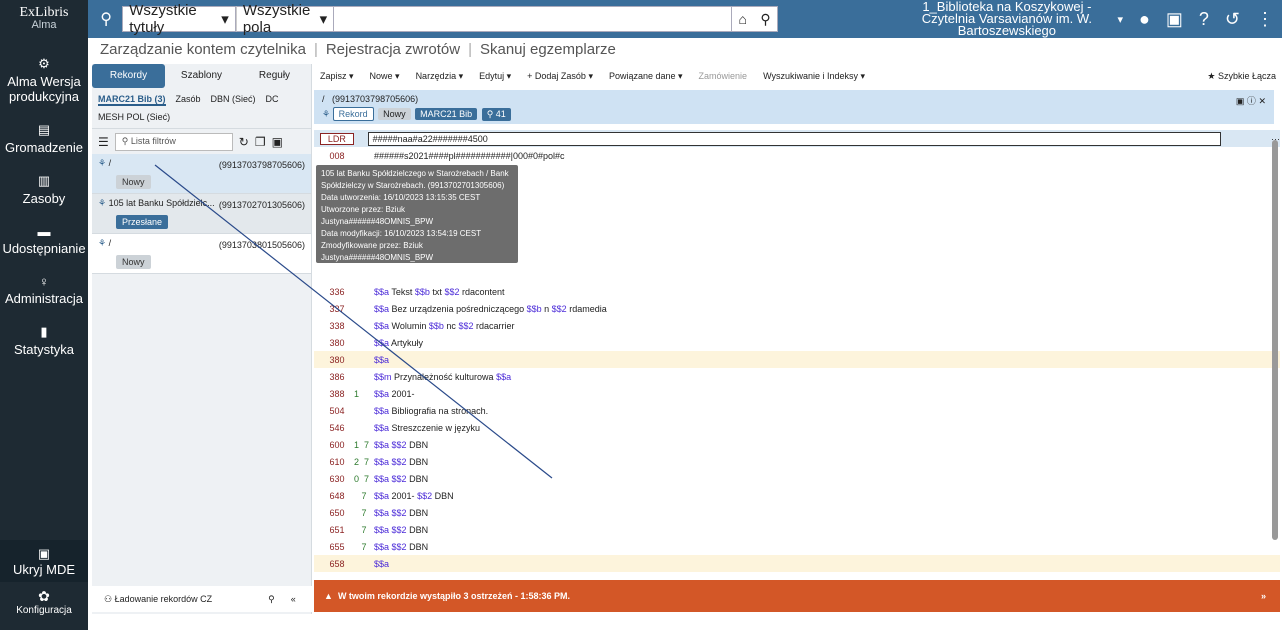 This screenshot has width=1282, height=630. Describe the element at coordinates (1265, 19) in the screenshot. I see `more-icon: ⋮` at that location.